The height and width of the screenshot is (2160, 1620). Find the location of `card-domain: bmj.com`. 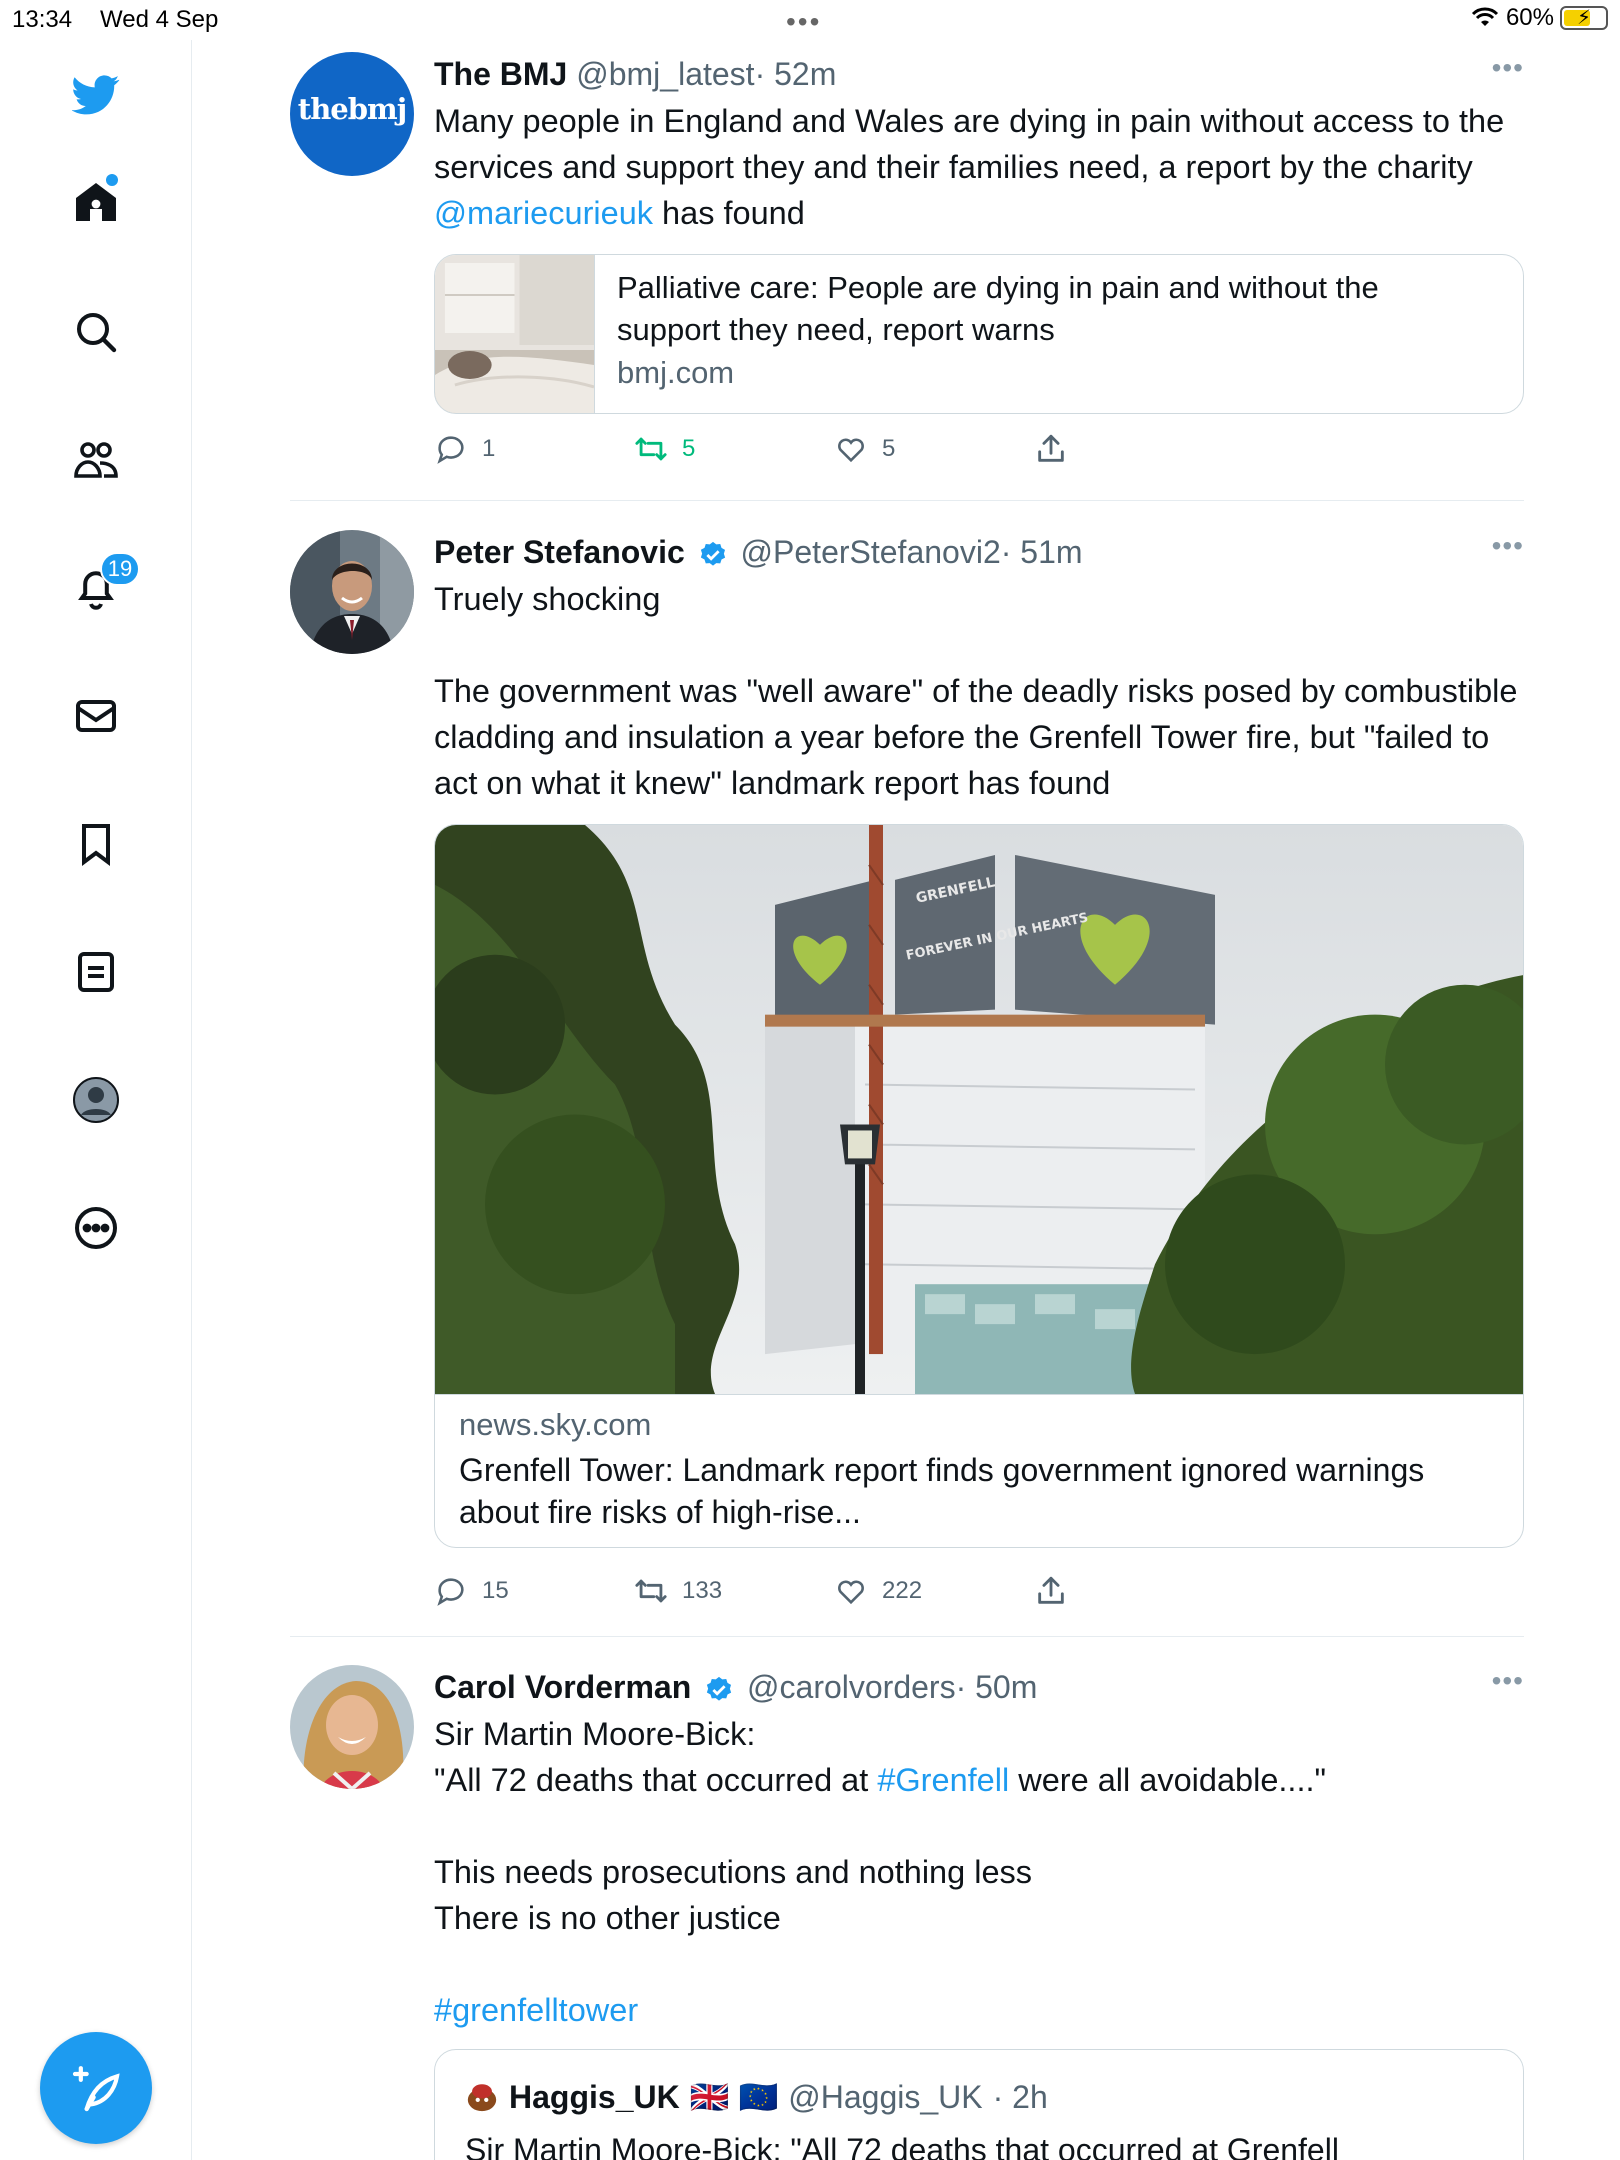

card-domain: bmj.com is located at coordinates (676, 372).